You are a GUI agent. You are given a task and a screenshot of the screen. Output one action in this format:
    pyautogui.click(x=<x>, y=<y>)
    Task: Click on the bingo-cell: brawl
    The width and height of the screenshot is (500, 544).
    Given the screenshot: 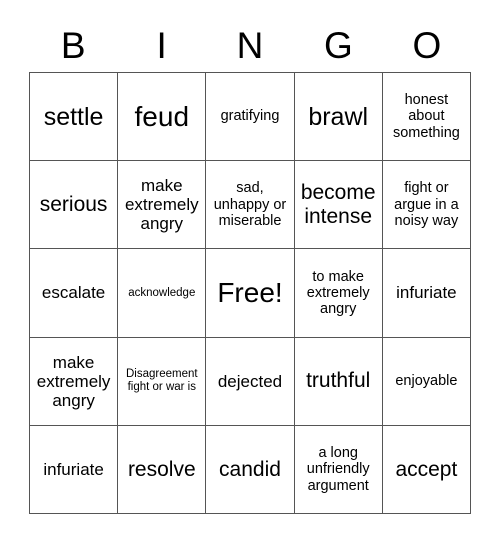 What is the action you would take?
    pyautogui.click(x=338, y=117)
    